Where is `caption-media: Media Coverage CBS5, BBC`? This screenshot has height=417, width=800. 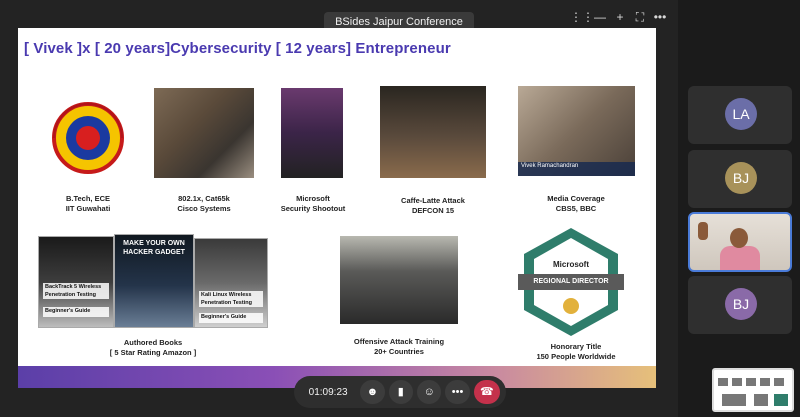
caption-media: Media Coverage CBS5, BBC is located at coordinates (576, 204).